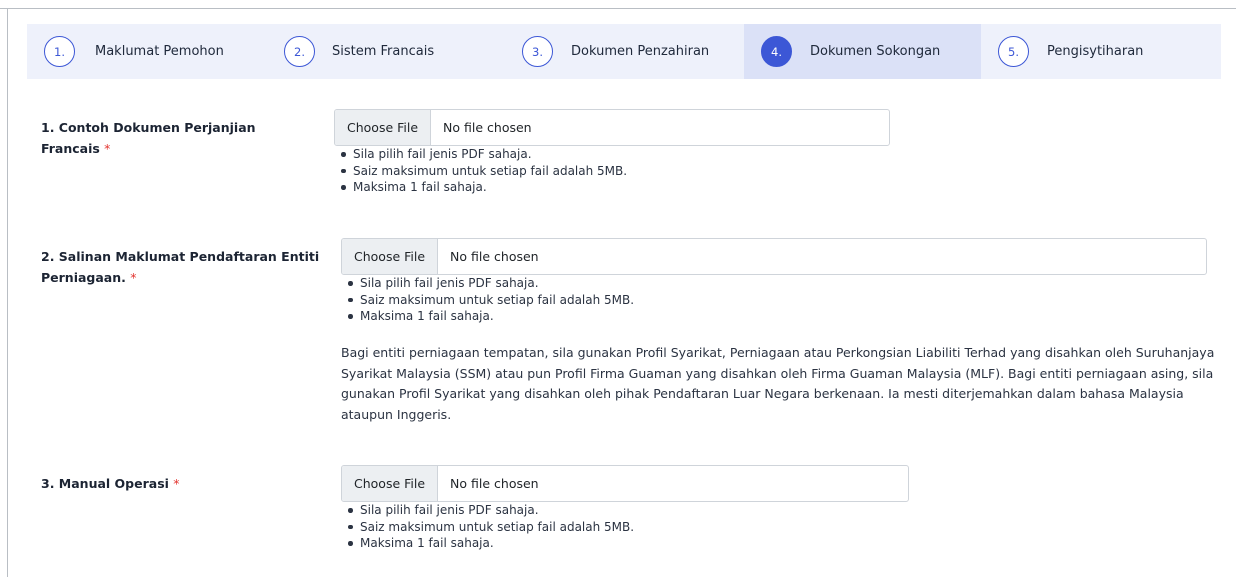  What do you see at coordinates (774, 256) in the screenshot?
I see `file-input-pendaftaran-entiti: Choose File No file chosen` at bounding box center [774, 256].